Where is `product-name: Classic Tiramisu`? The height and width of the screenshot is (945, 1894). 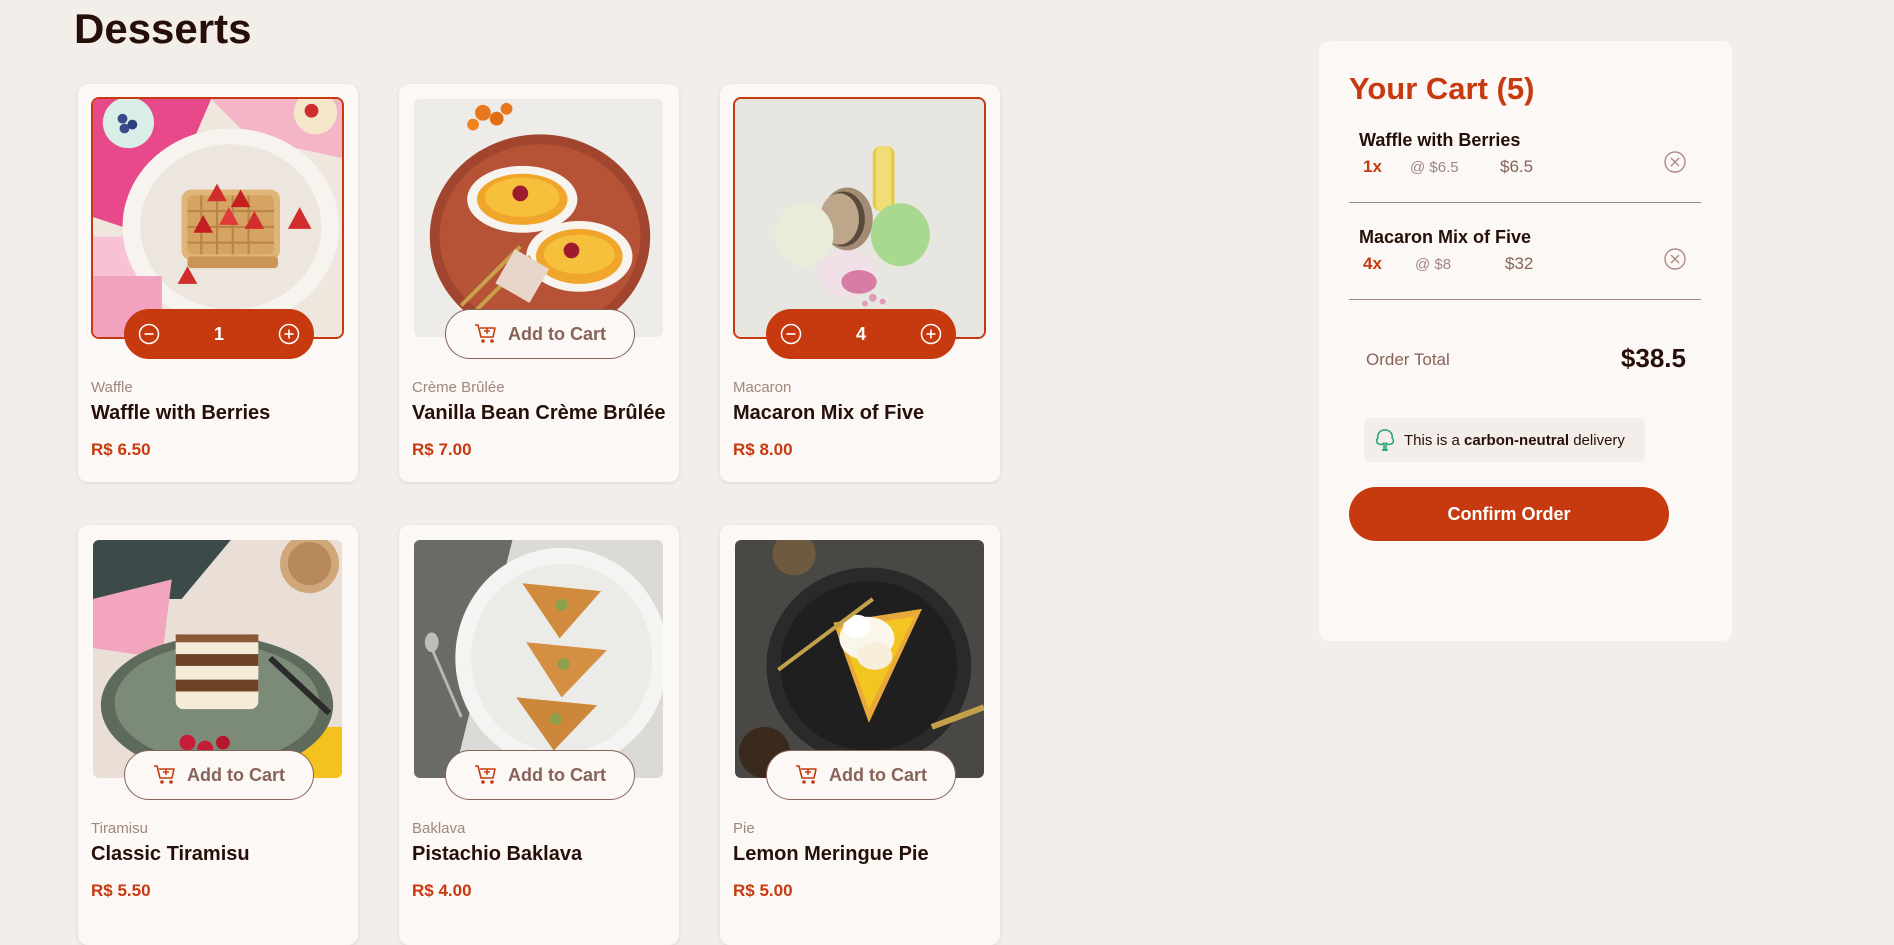 product-name: Classic Tiramisu is located at coordinates (170, 854).